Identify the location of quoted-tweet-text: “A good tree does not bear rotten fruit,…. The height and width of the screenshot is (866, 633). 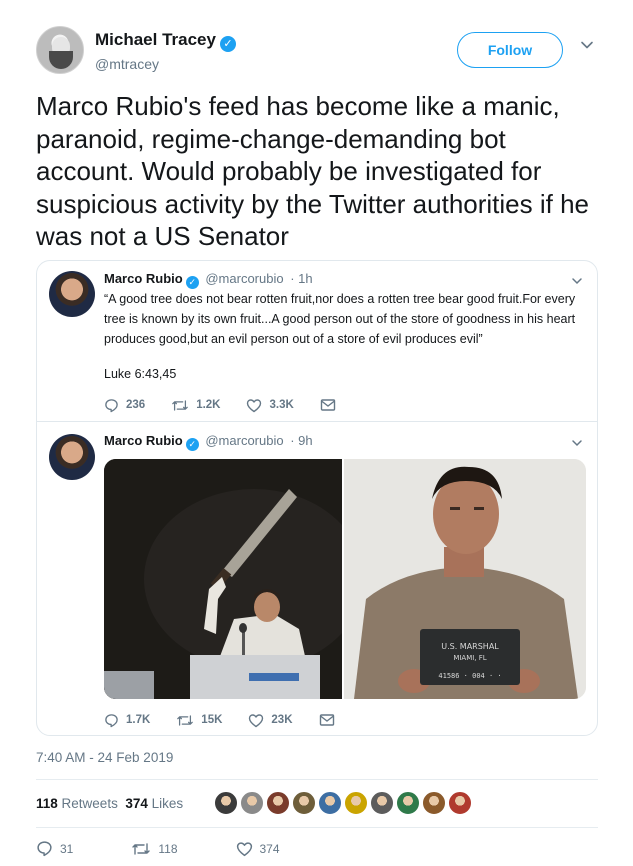
(340, 319).